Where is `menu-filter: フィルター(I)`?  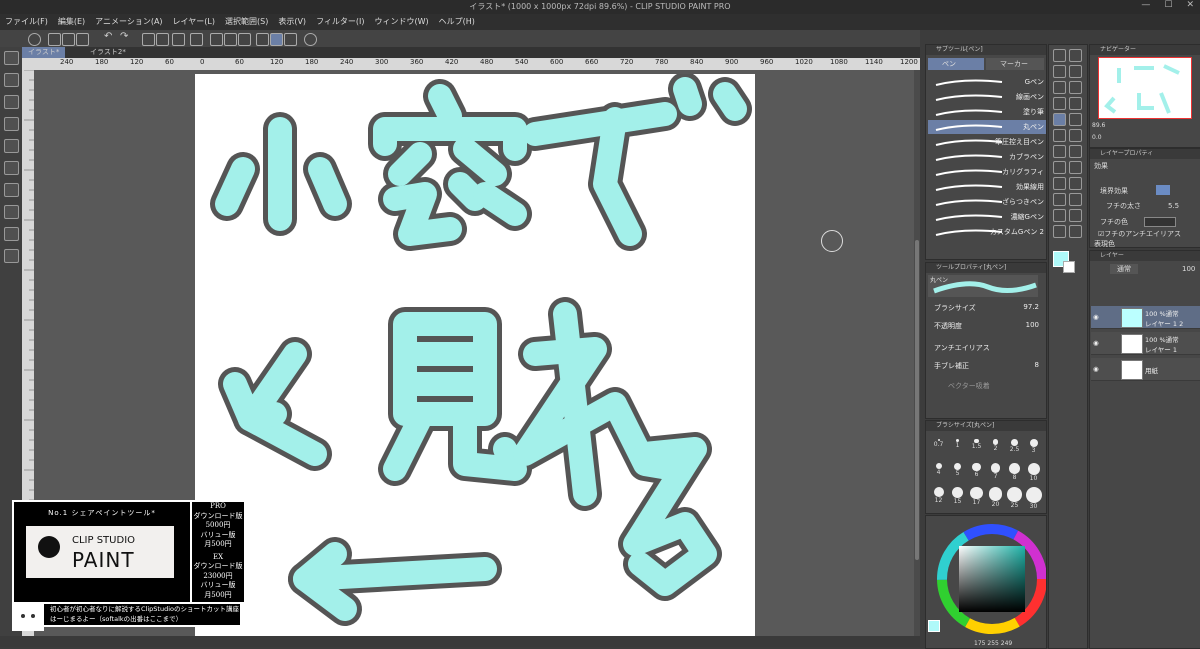
menu-filter: フィルター(I) is located at coordinates (340, 22).